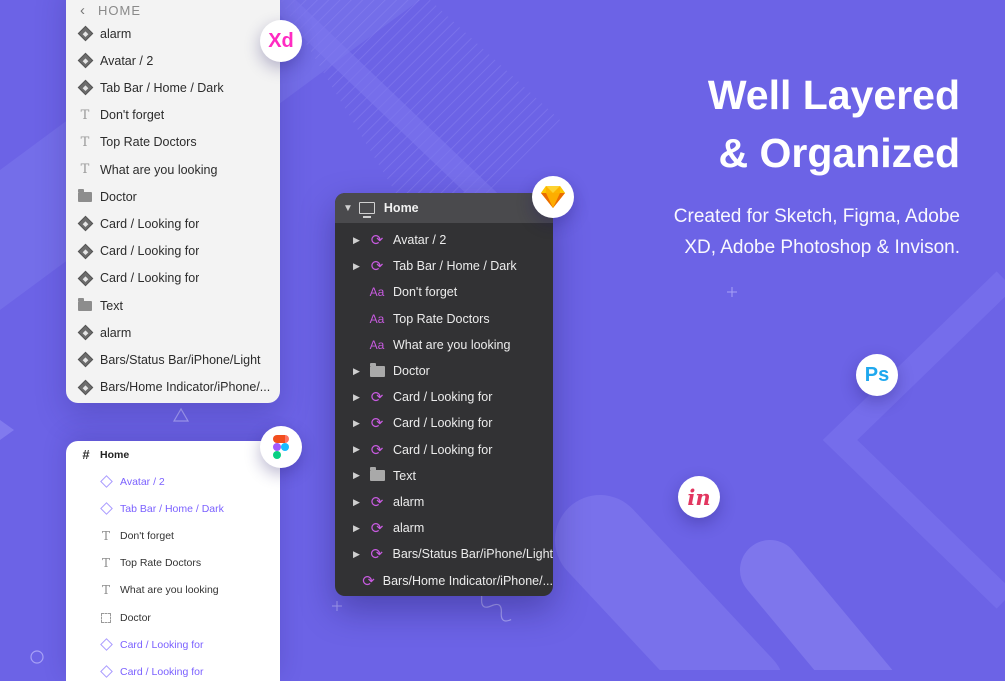  Describe the element at coordinates (142, 481) in the screenshot. I see `figma-layer-label: Avatar / 2` at that location.